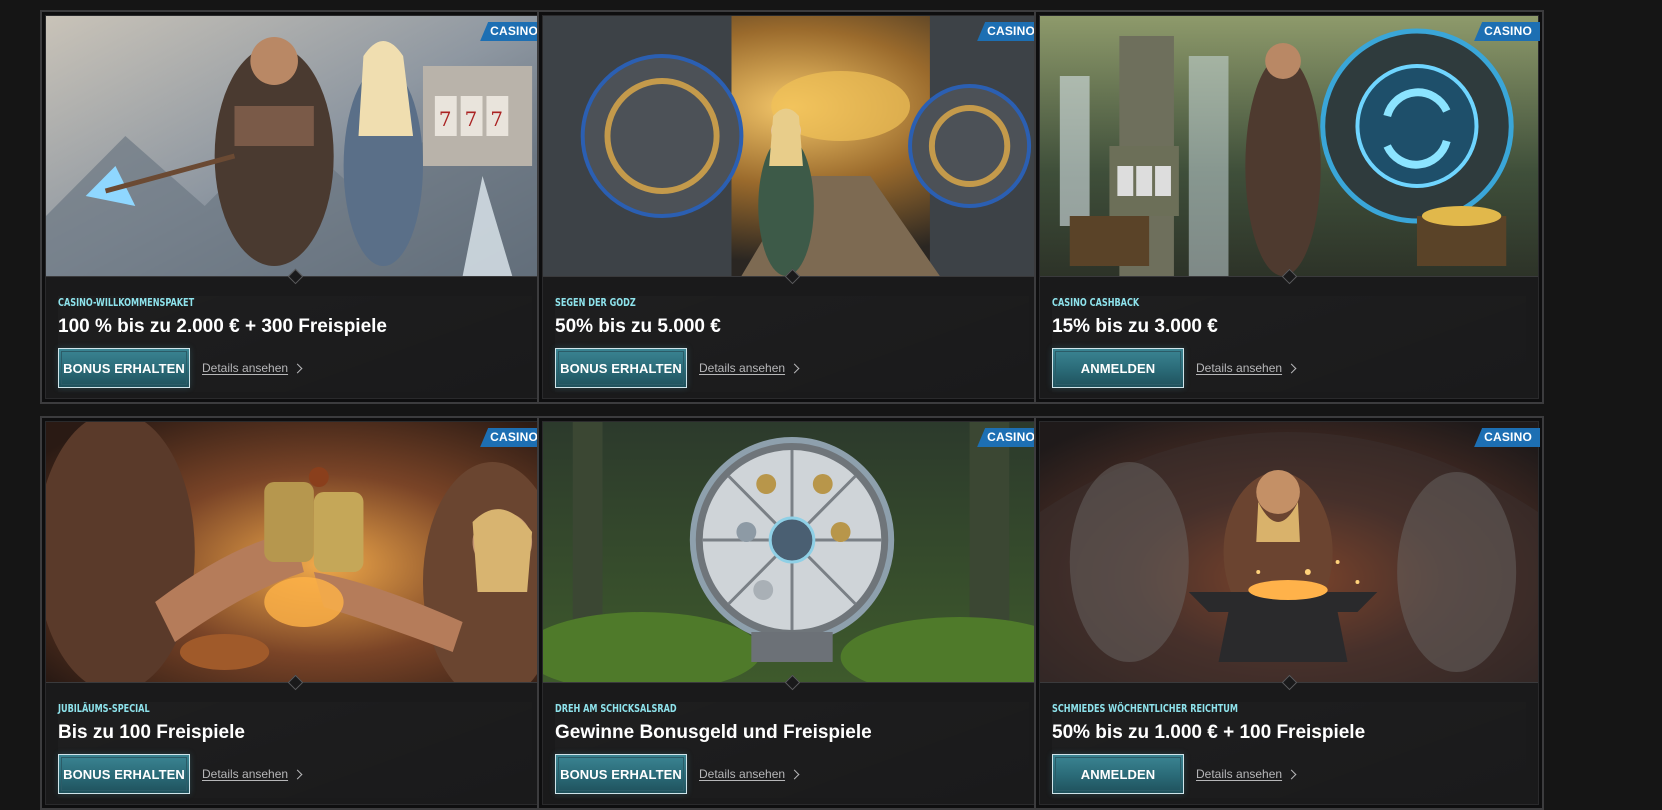 The height and width of the screenshot is (810, 1662). Describe the element at coordinates (616, 708) in the screenshot. I see `promo-category: Dreh am Schicksalsrad` at that location.